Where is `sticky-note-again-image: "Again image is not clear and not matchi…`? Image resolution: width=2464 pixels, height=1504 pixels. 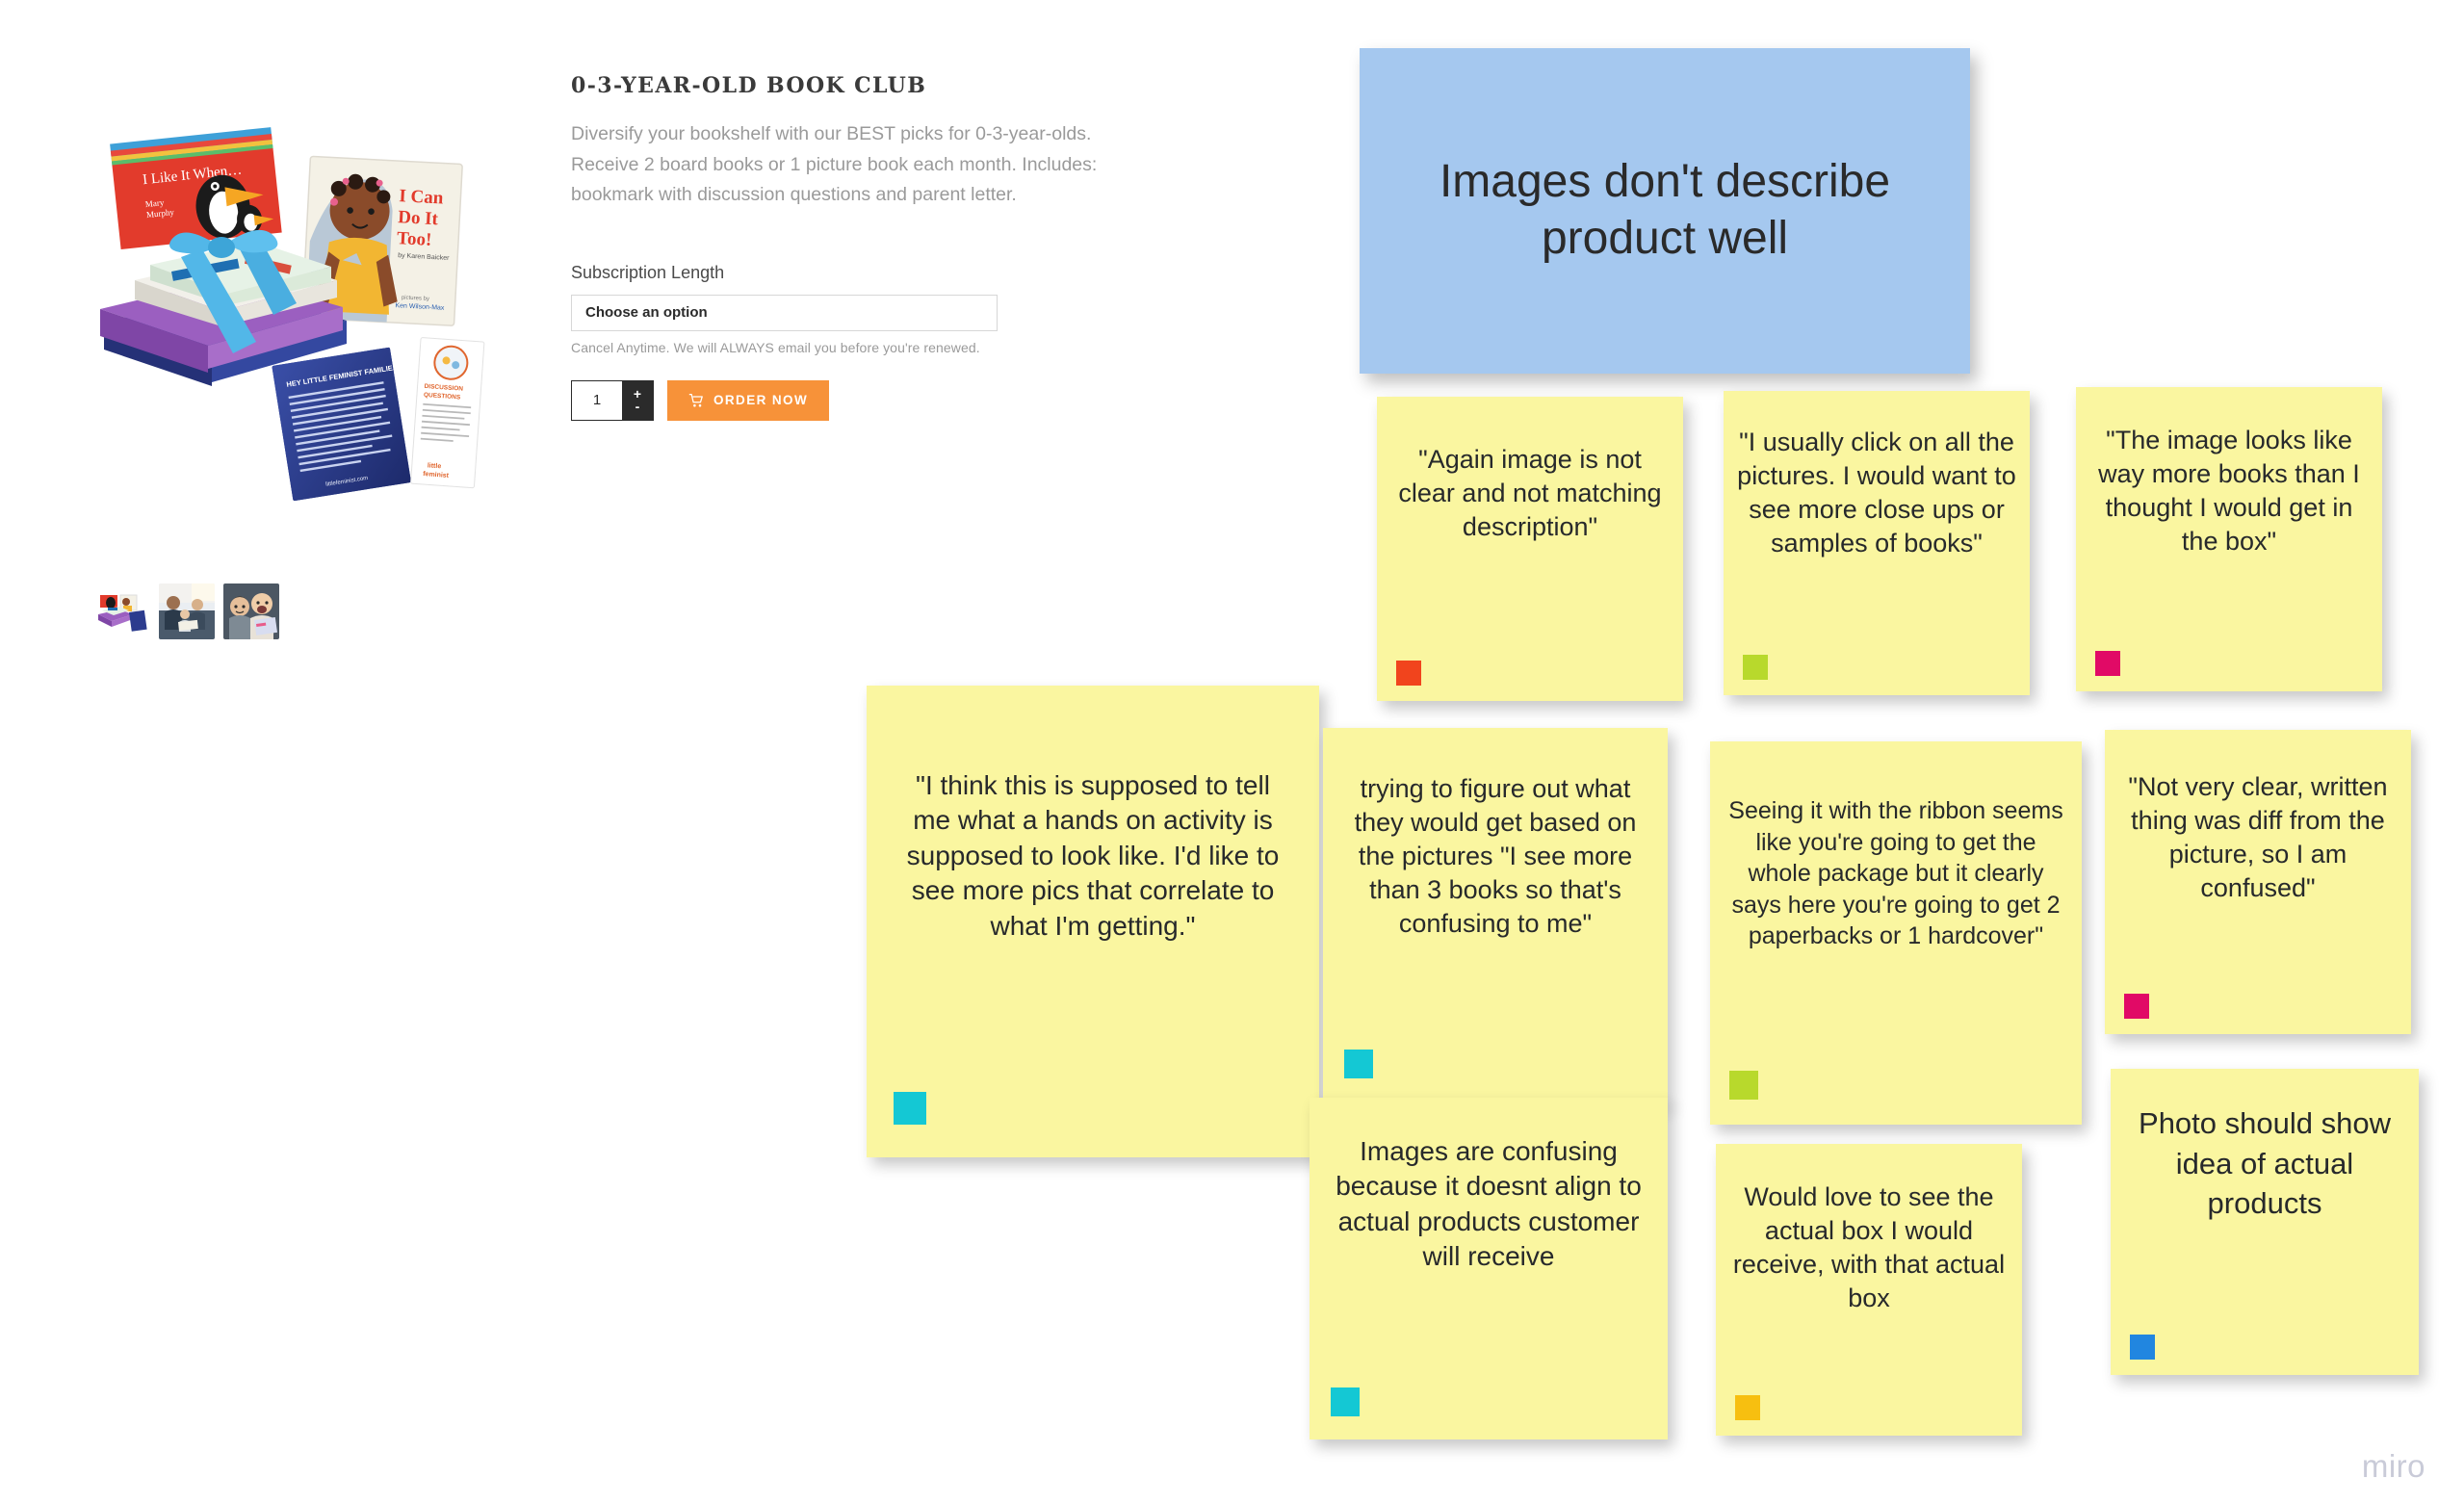 sticky-note-again-image: "Again image is not clear and not matchi… is located at coordinates (1530, 549).